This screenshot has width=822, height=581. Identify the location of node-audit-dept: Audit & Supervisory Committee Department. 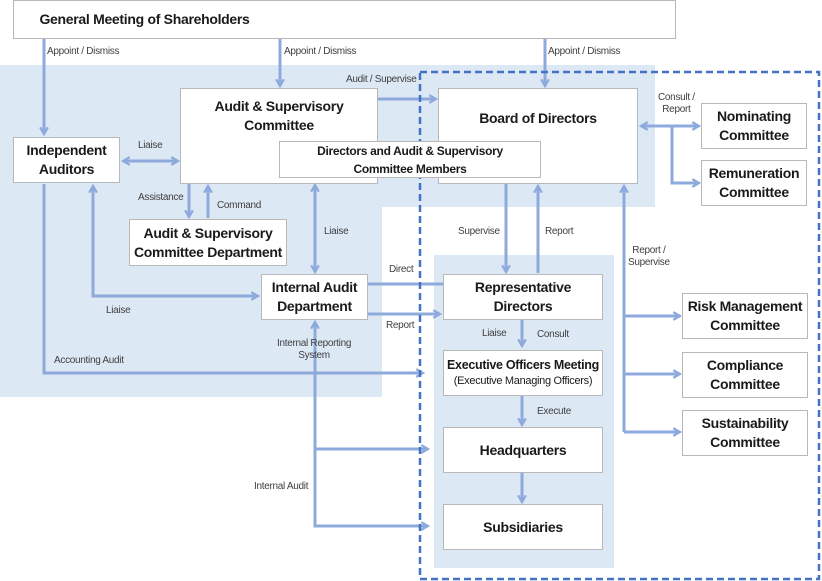
(208, 242).